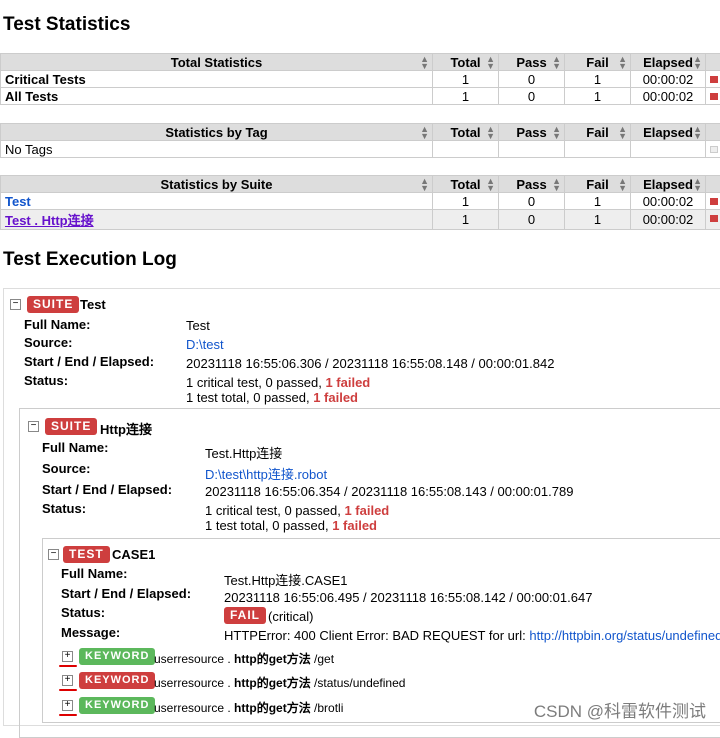 This screenshot has width=720, height=738. Describe the element at coordinates (598, 96) in the screenshot. I see `stat-fail: 1` at that location.